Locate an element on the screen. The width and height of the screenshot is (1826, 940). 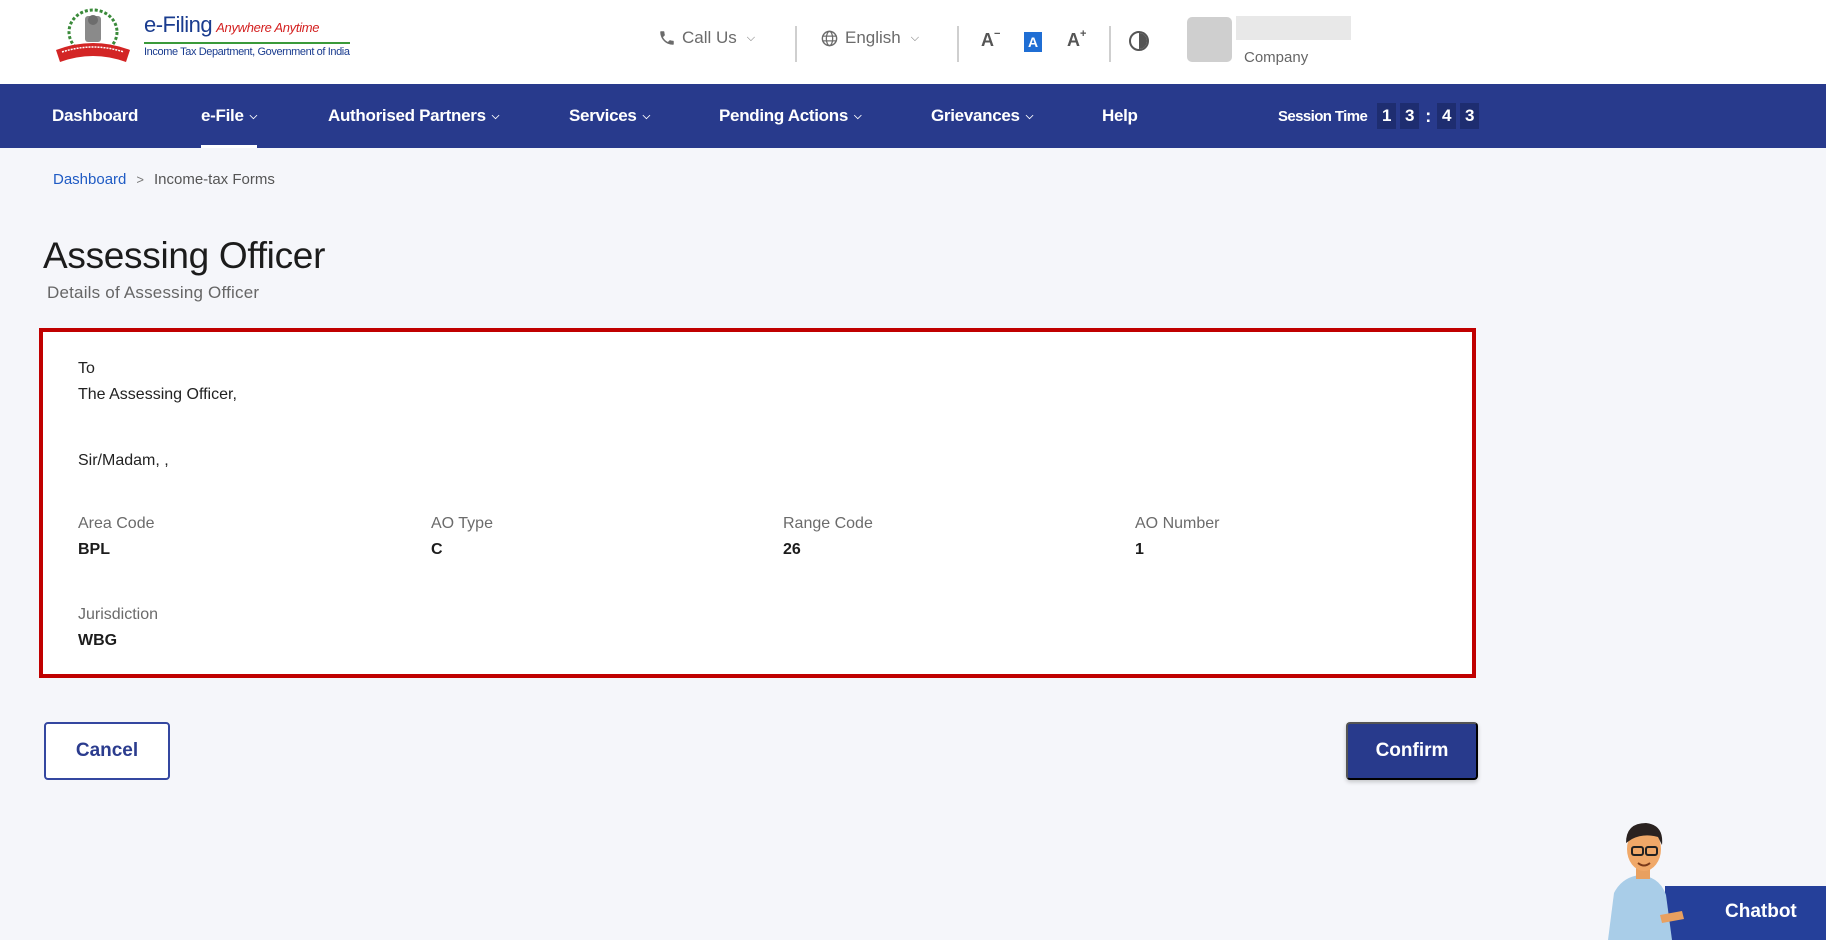
session-digit: 4 is located at coordinates (1447, 116).